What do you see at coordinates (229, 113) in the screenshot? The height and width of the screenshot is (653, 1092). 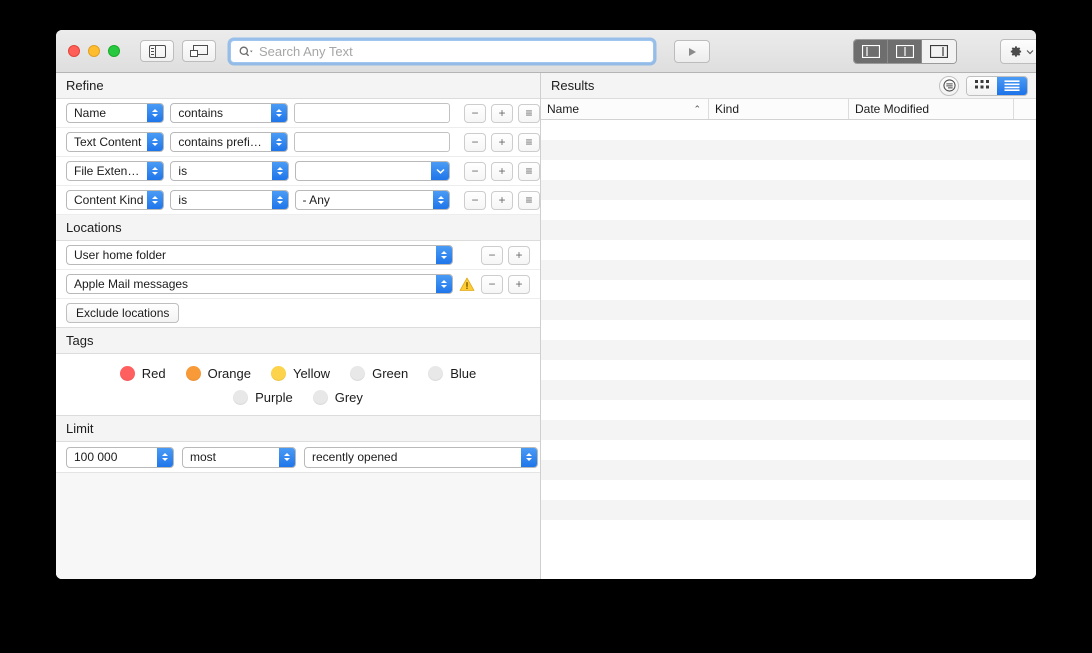 I see `criteria-operator-select: contains` at bounding box center [229, 113].